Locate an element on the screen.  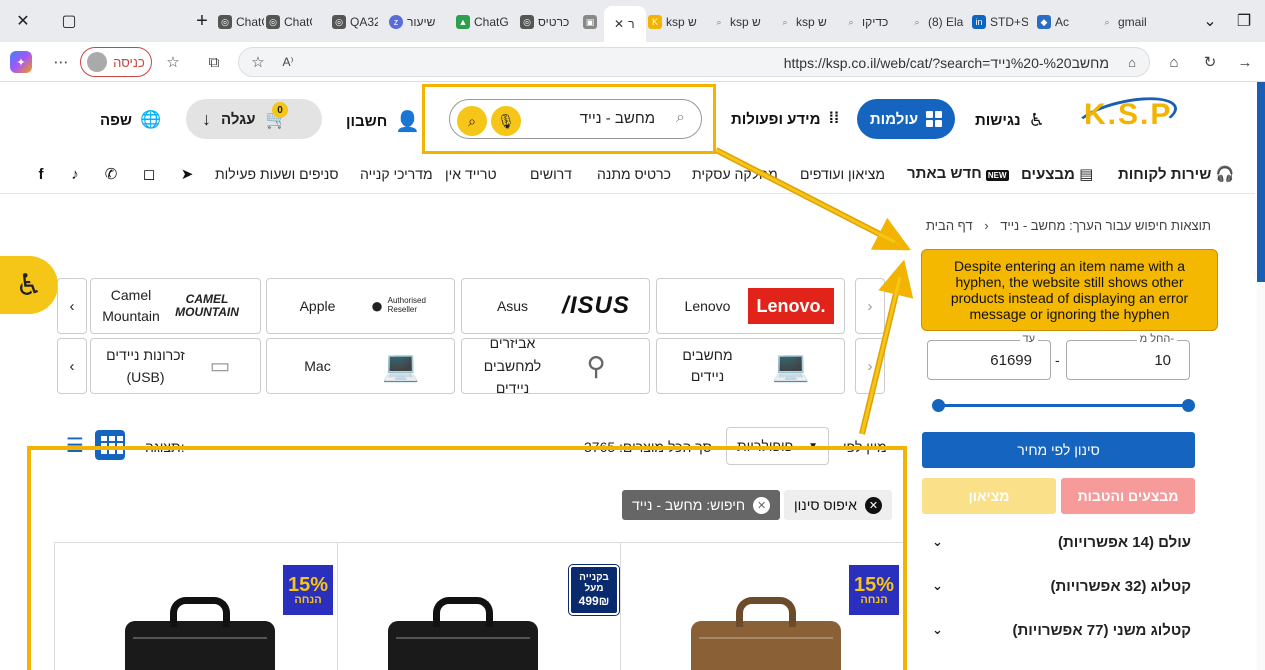
browser-tab: ⌕ (8) Ela is located at coordinates (938, 22).